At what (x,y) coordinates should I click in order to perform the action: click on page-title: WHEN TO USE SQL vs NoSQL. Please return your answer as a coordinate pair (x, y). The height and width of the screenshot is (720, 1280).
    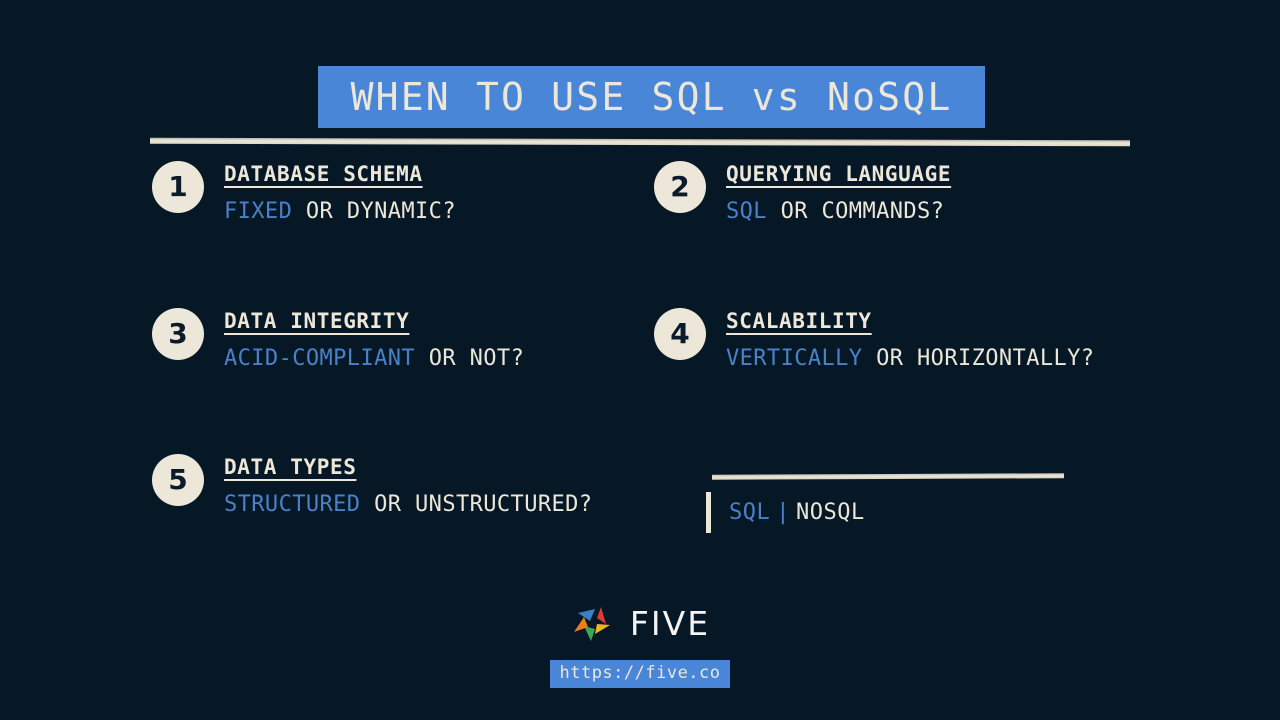
    Looking at the image, I should click on (651, 97).